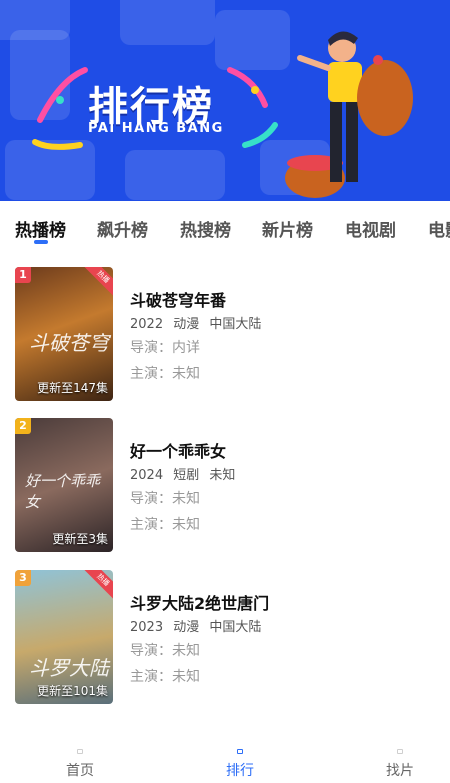 The image size is (450, 783). I want to click on rank-badge: 2, so click(23, 426).